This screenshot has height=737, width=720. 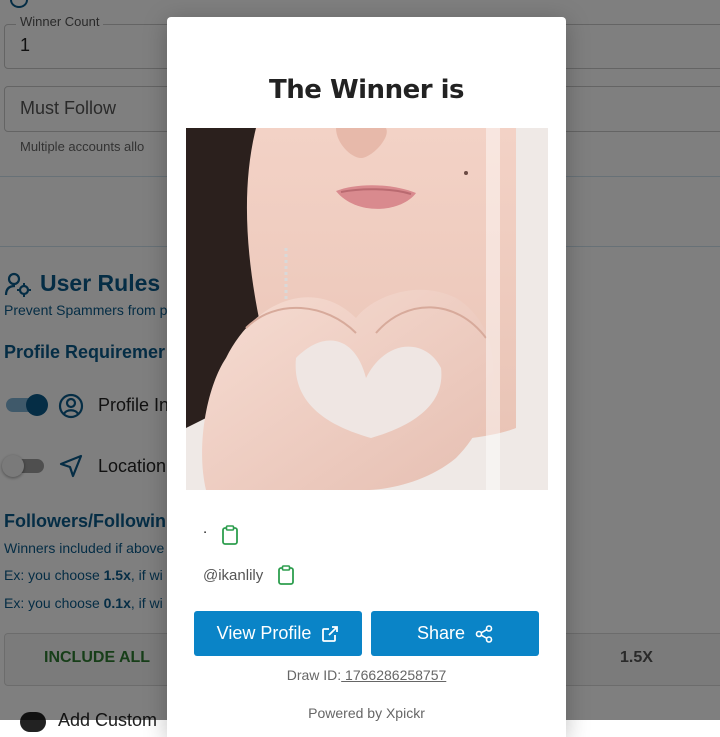 I want to click on draw-id: Draw ID: 1766286258757, so click(x=366, y=675).